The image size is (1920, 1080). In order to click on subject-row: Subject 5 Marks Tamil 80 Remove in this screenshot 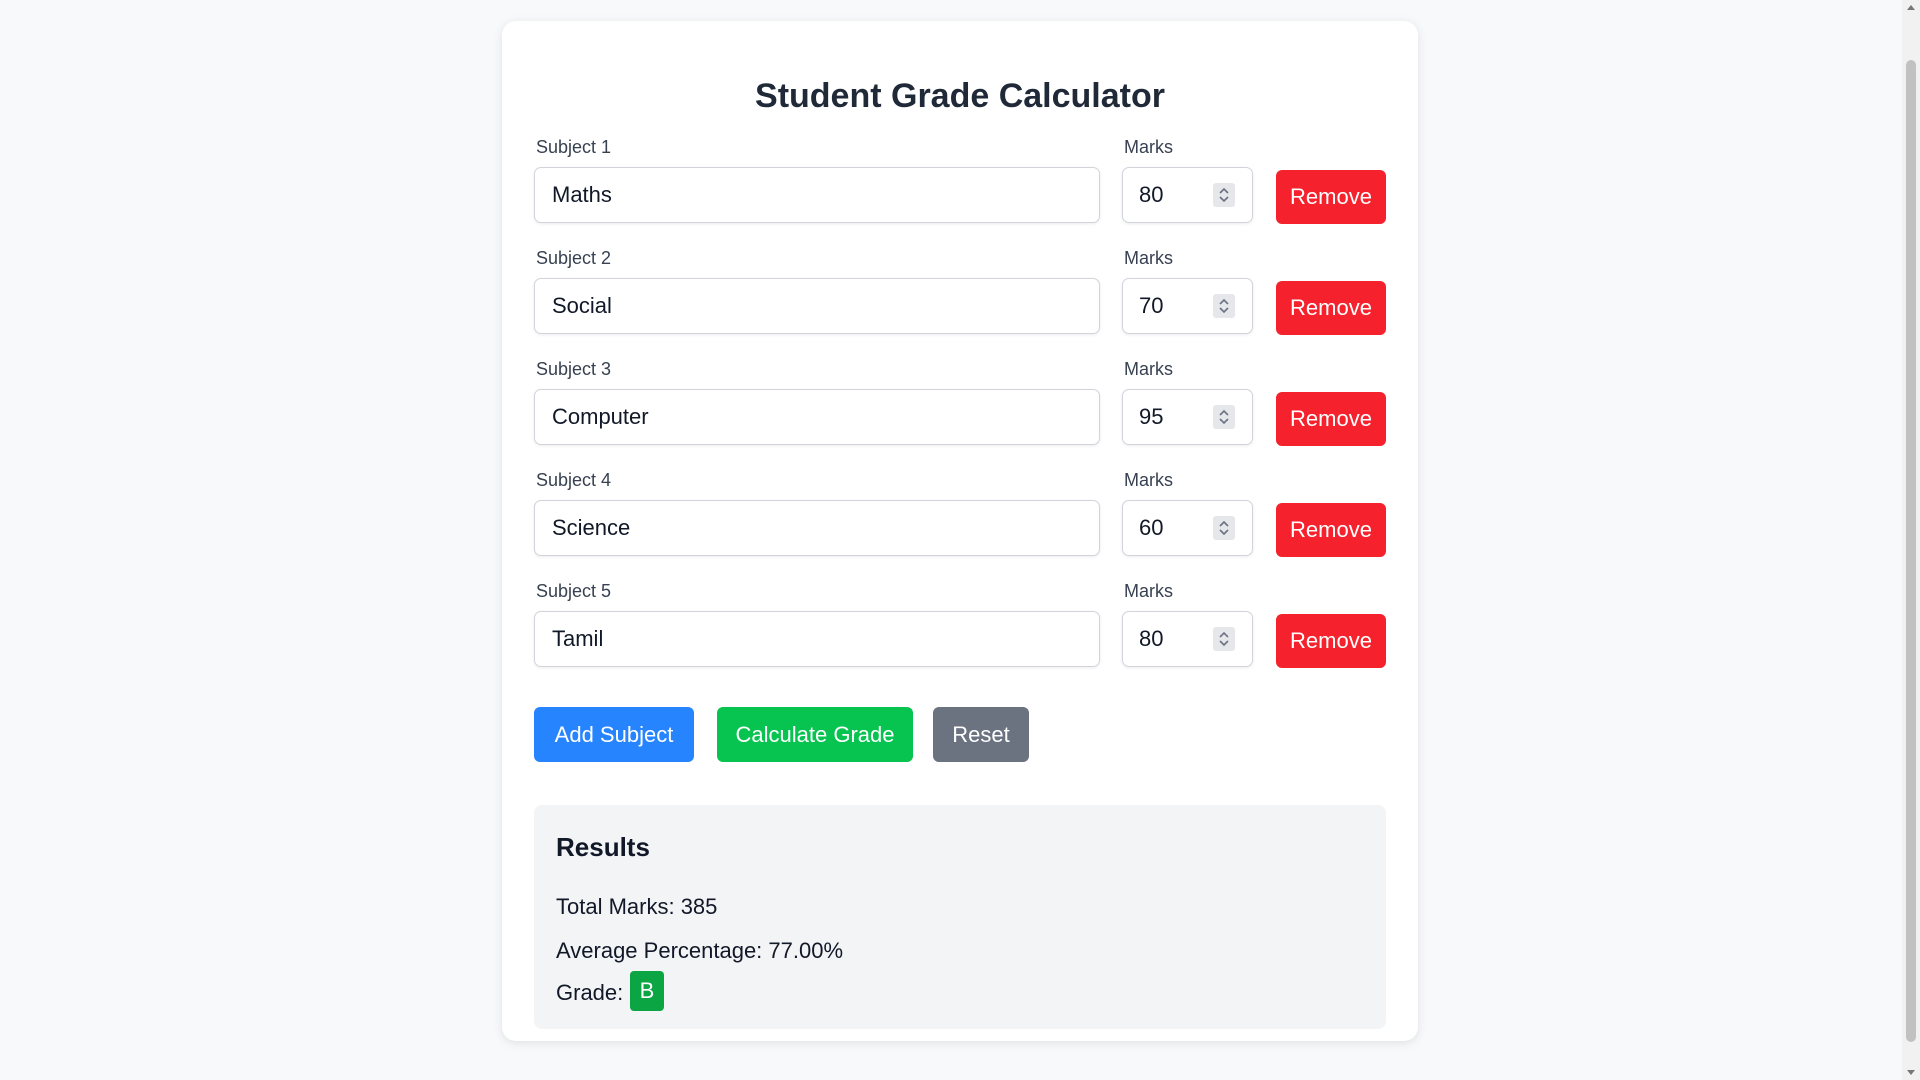, I will do `click(960, 626)`.